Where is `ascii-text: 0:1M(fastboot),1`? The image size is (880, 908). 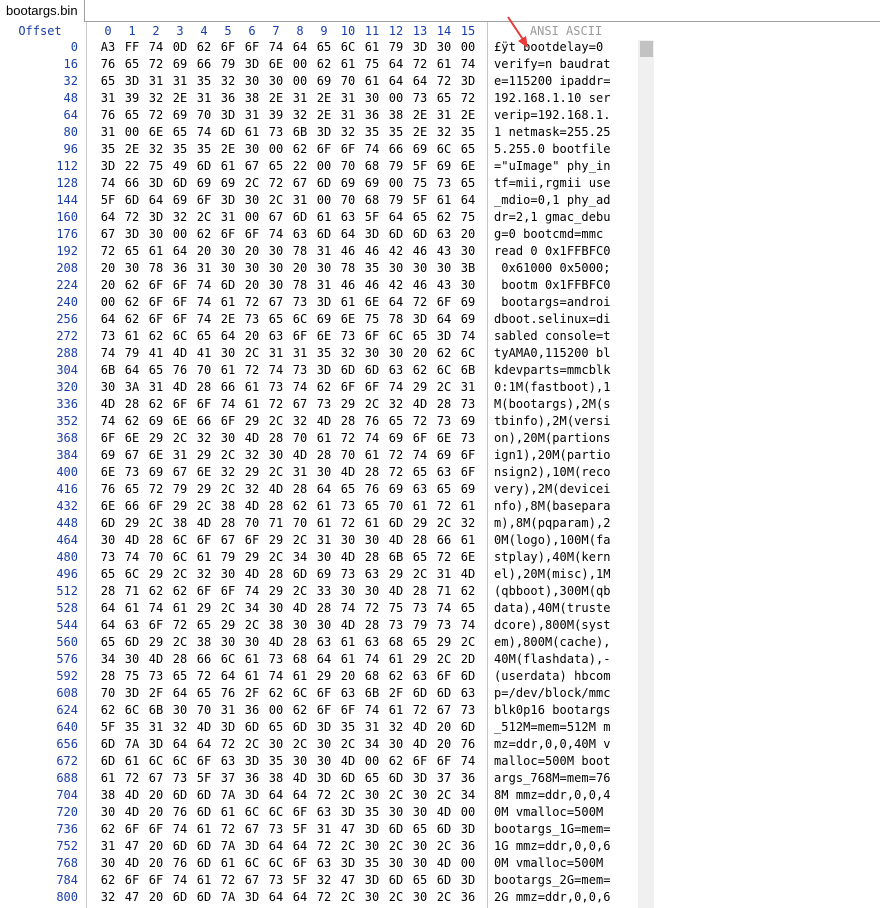 ascii-text: 0:1M(fastboot),1 is located at coordinates (552, 387).